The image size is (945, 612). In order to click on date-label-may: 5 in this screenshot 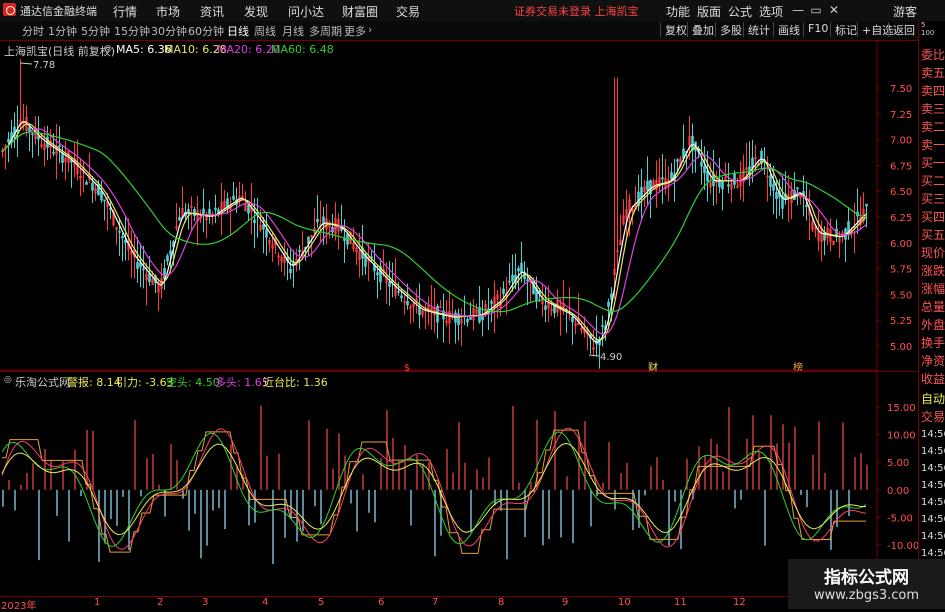, I will do `click(321, 602)`.